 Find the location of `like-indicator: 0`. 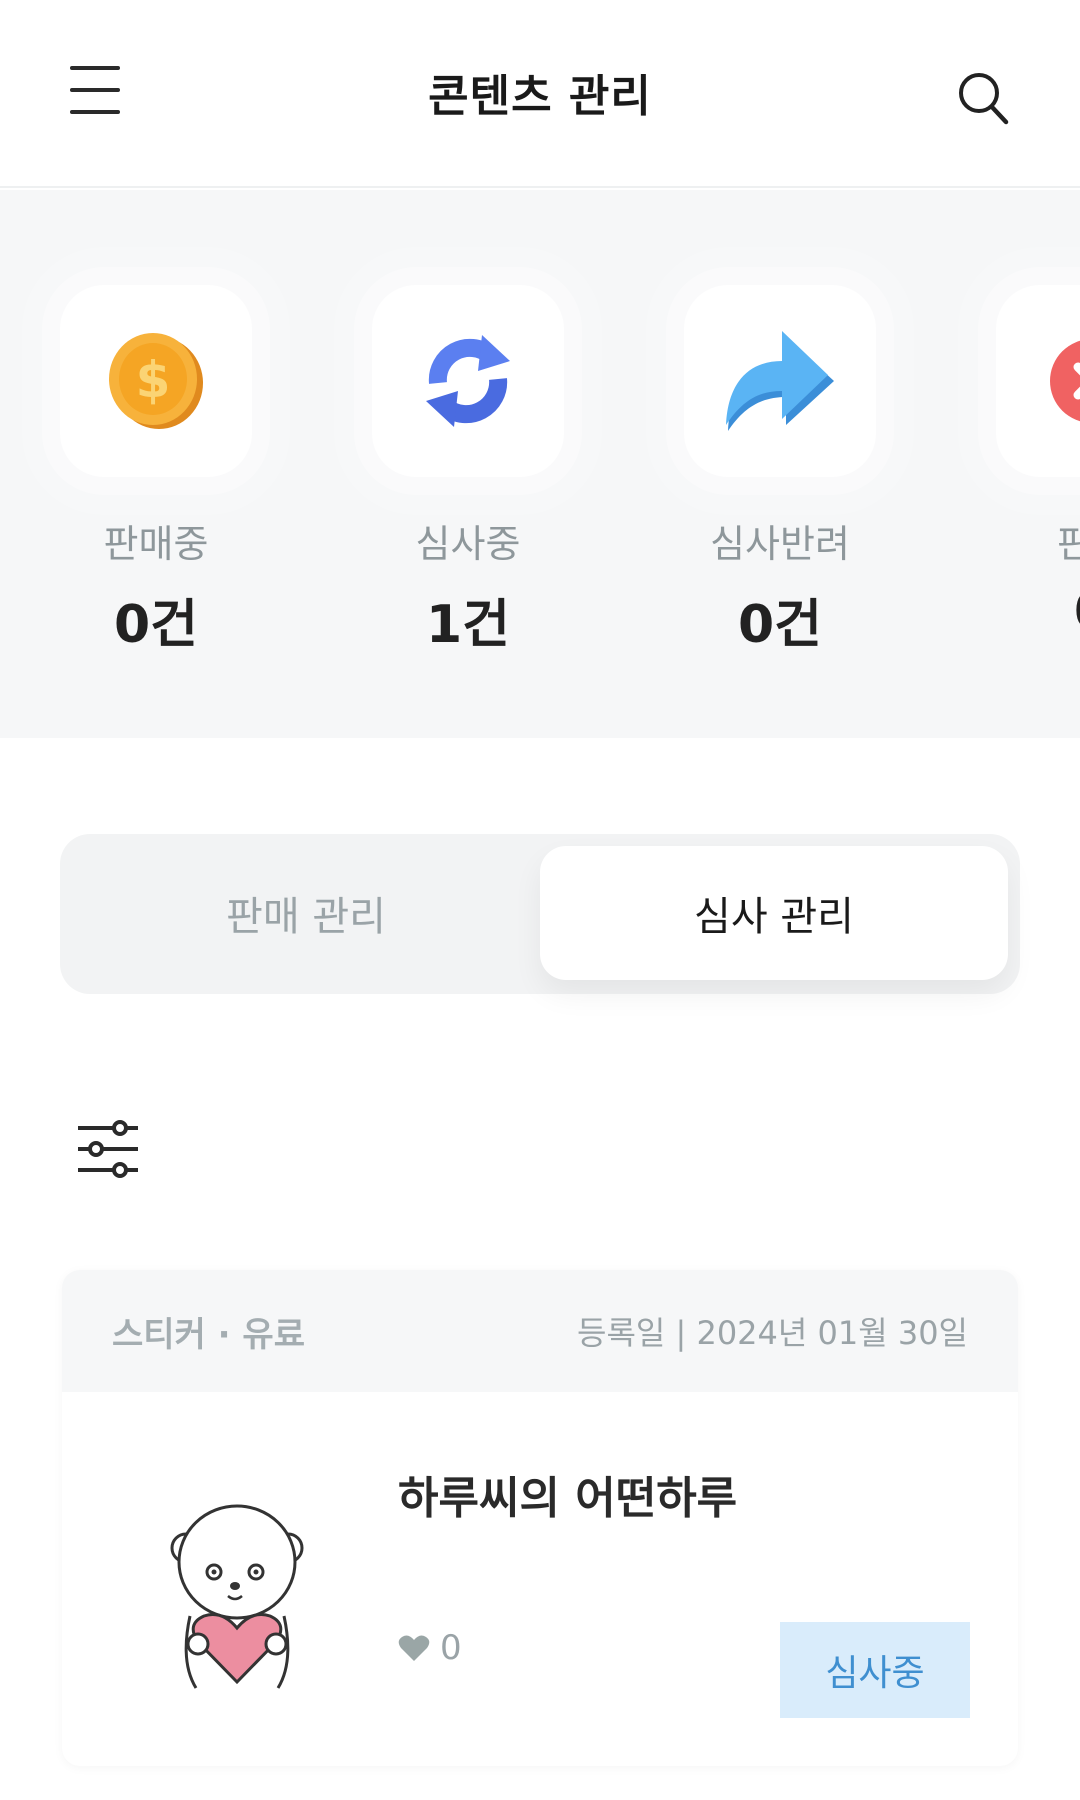

like-indicator: 0 is located at coordinates (430, 1648).